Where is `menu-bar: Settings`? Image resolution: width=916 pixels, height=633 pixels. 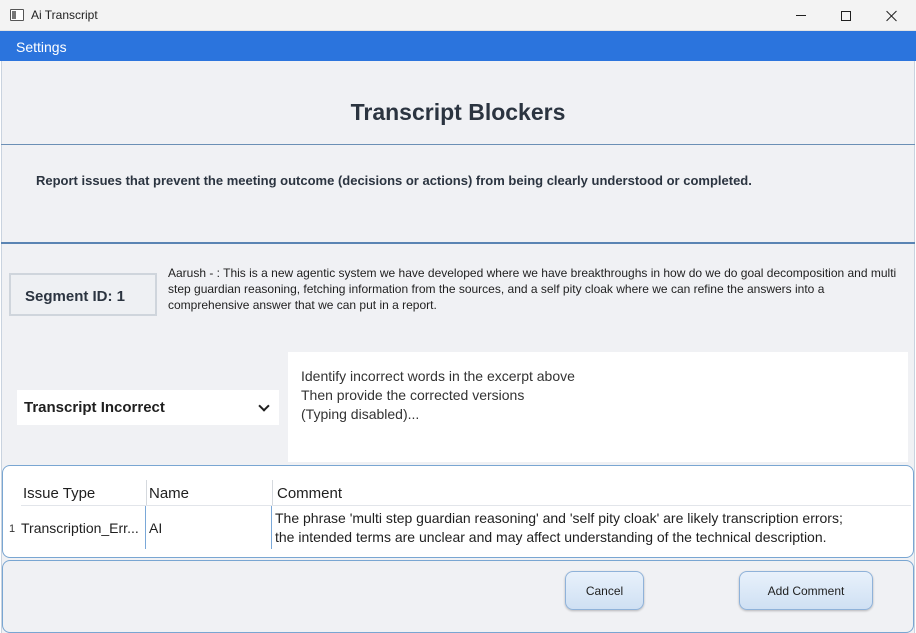 menu-bar: Settings is located at coordinates (458, 46).